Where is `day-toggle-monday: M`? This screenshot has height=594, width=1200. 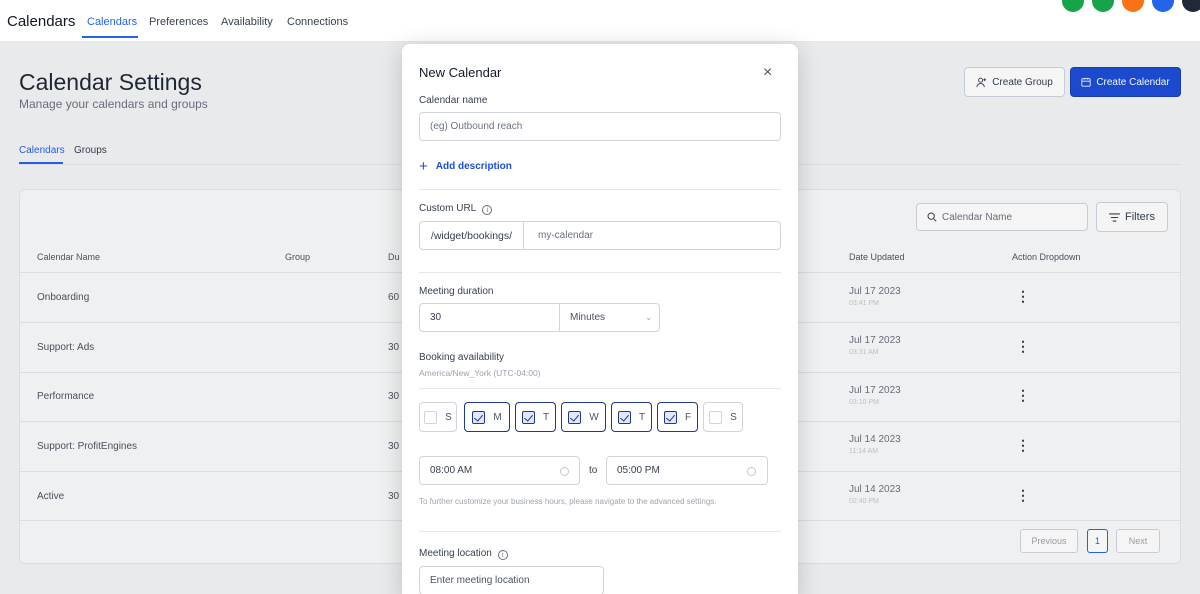
day-toggle-monday: M is located at coordinates (487, 417).